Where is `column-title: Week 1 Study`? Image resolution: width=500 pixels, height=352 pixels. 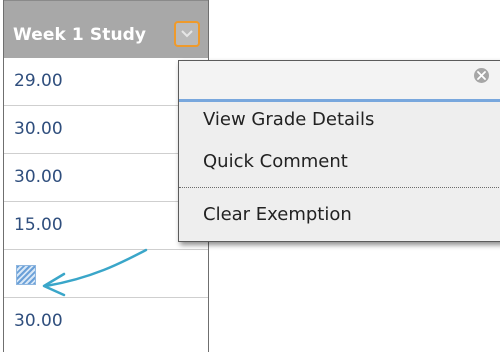
column-title: Week 1 Study is located at coordinates (80, 35).